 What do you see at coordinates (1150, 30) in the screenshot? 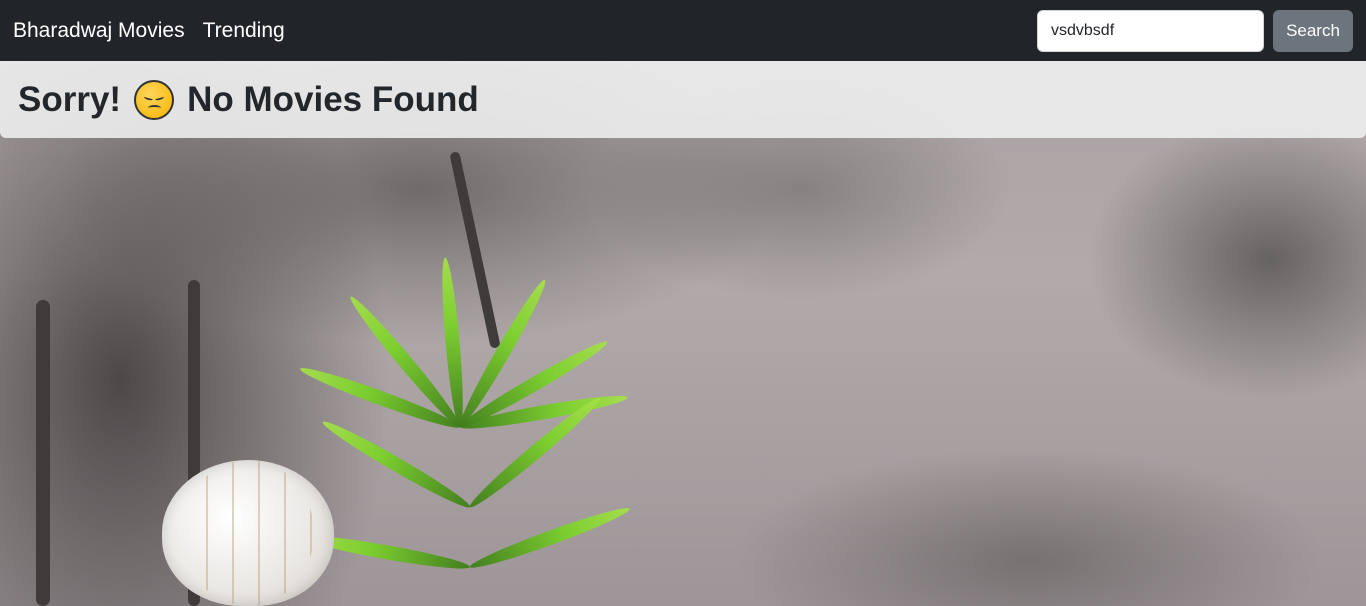
I see `search-input` at bounding box center [1150, 30].